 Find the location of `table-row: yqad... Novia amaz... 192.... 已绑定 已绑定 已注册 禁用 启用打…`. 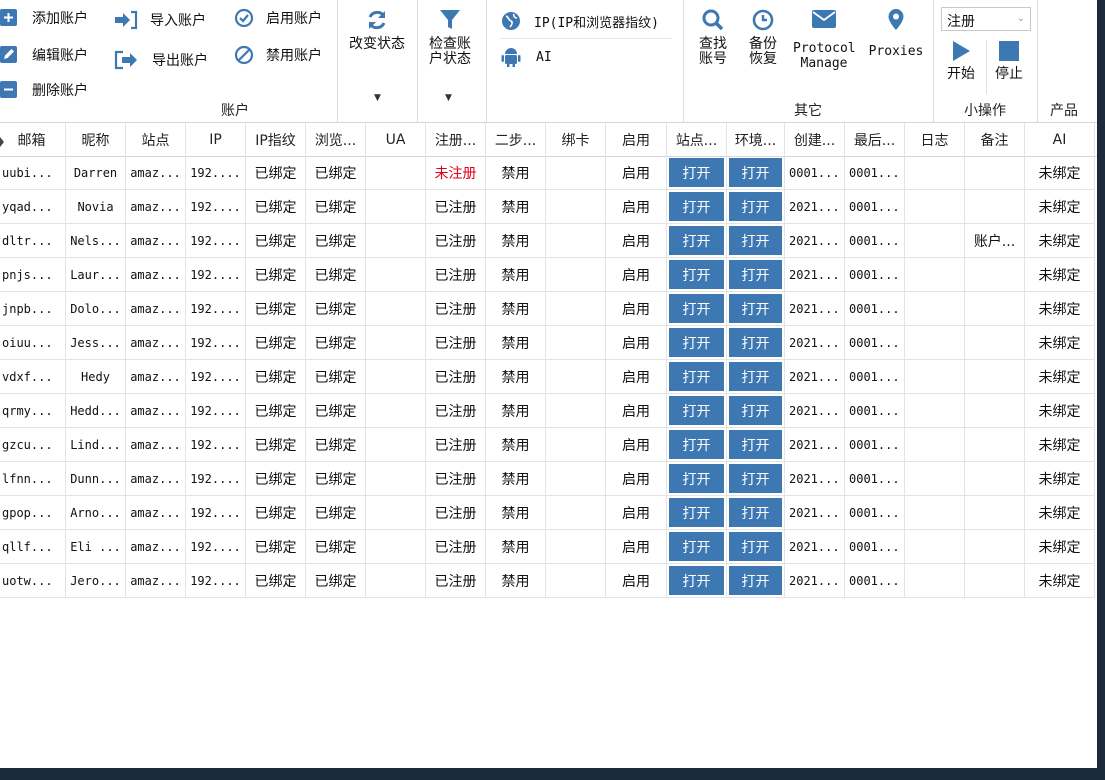

table-row: yqad... Novia amaz... 192.... 已绑定 已绑定 已注册 禁用 启用打… is located at coordinates (548, 207).